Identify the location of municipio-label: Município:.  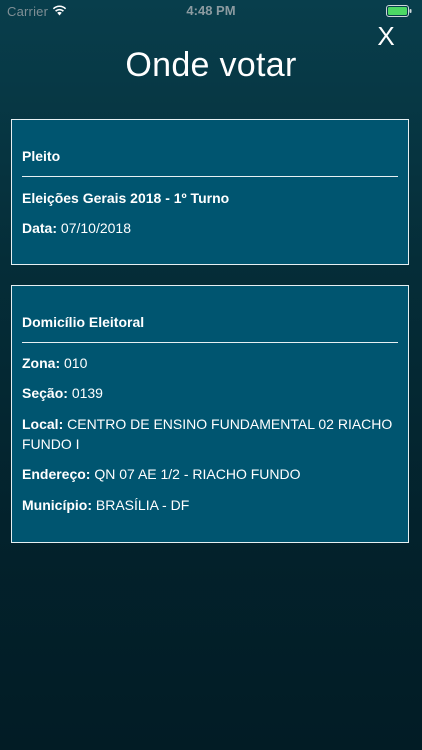
(57, 505).